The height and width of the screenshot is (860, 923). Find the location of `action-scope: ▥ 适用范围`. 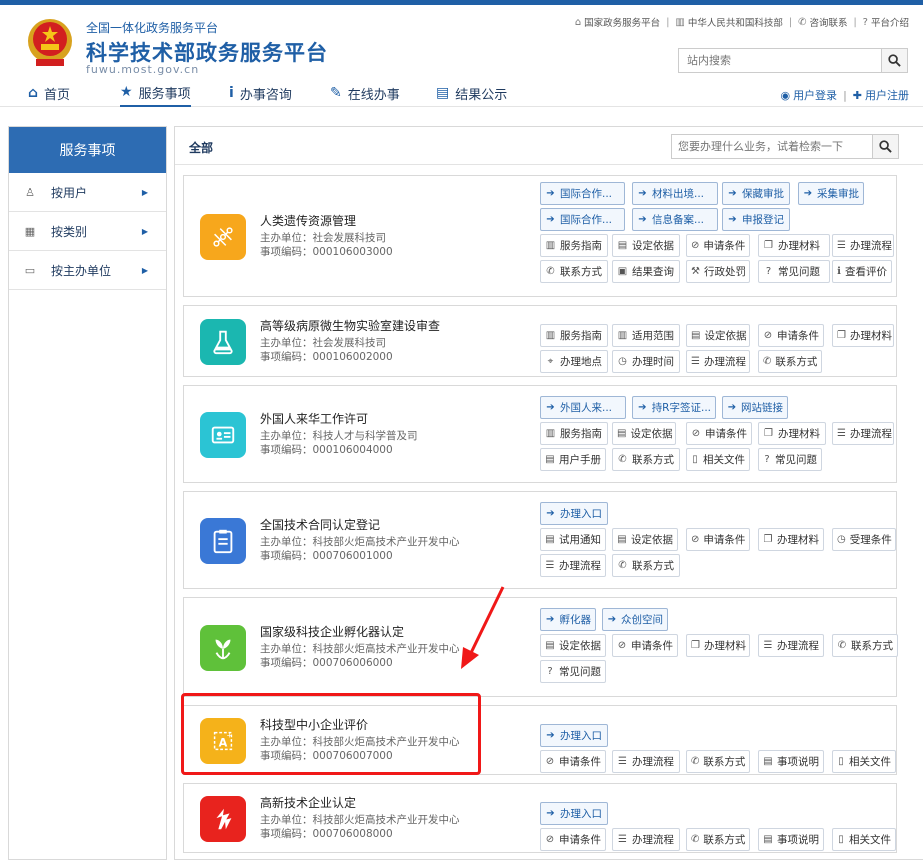

action-scope: ▥ 适用范围 is located at coordinates (646, 335).